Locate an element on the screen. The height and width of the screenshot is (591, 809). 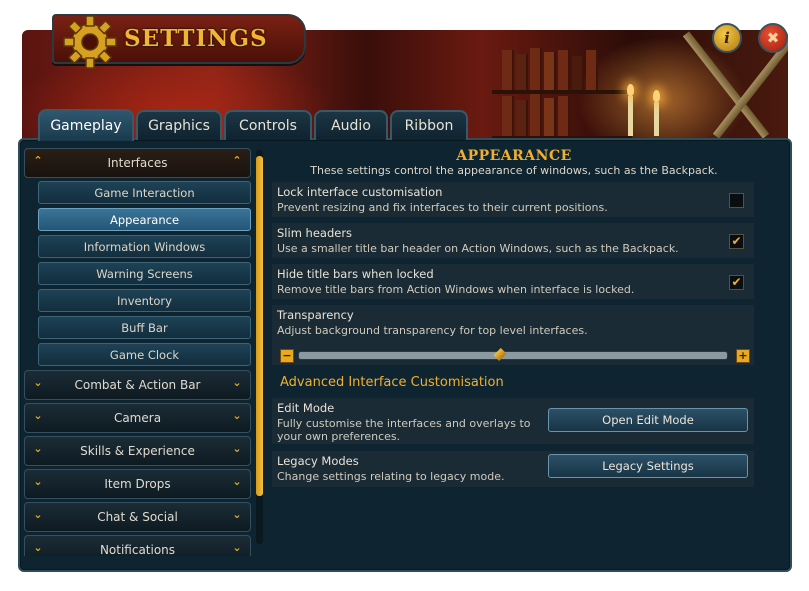
category-label: Interfaces is located at coordinates (137, 163).